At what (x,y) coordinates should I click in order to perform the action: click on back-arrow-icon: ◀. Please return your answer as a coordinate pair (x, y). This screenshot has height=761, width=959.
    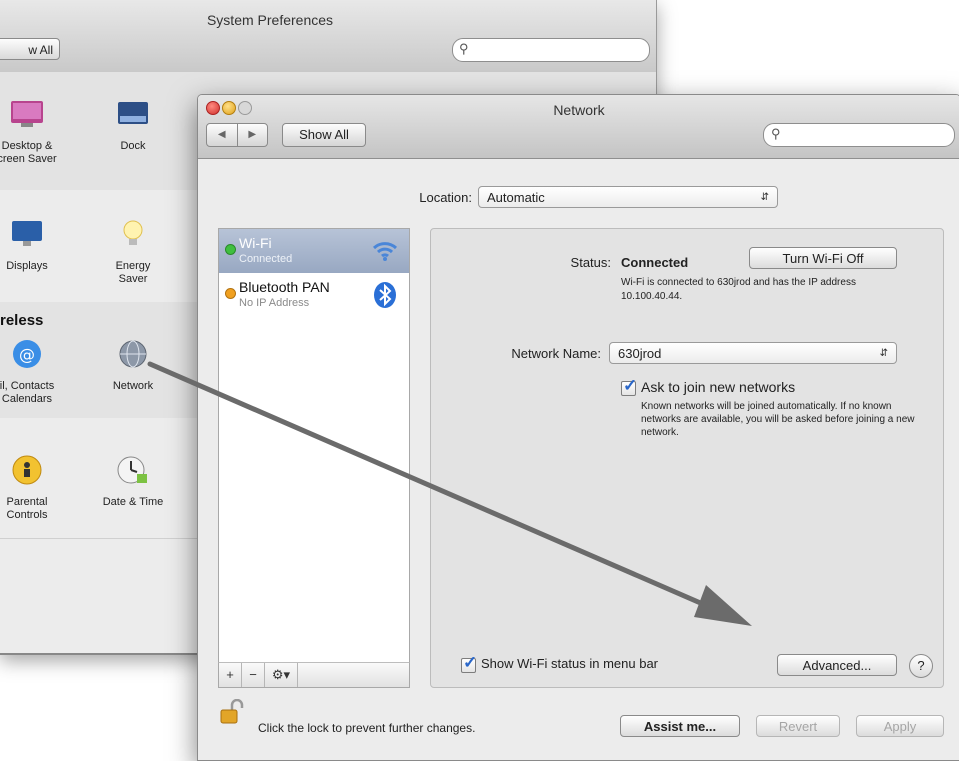
    Looking at the image, I should click on (222, 135).